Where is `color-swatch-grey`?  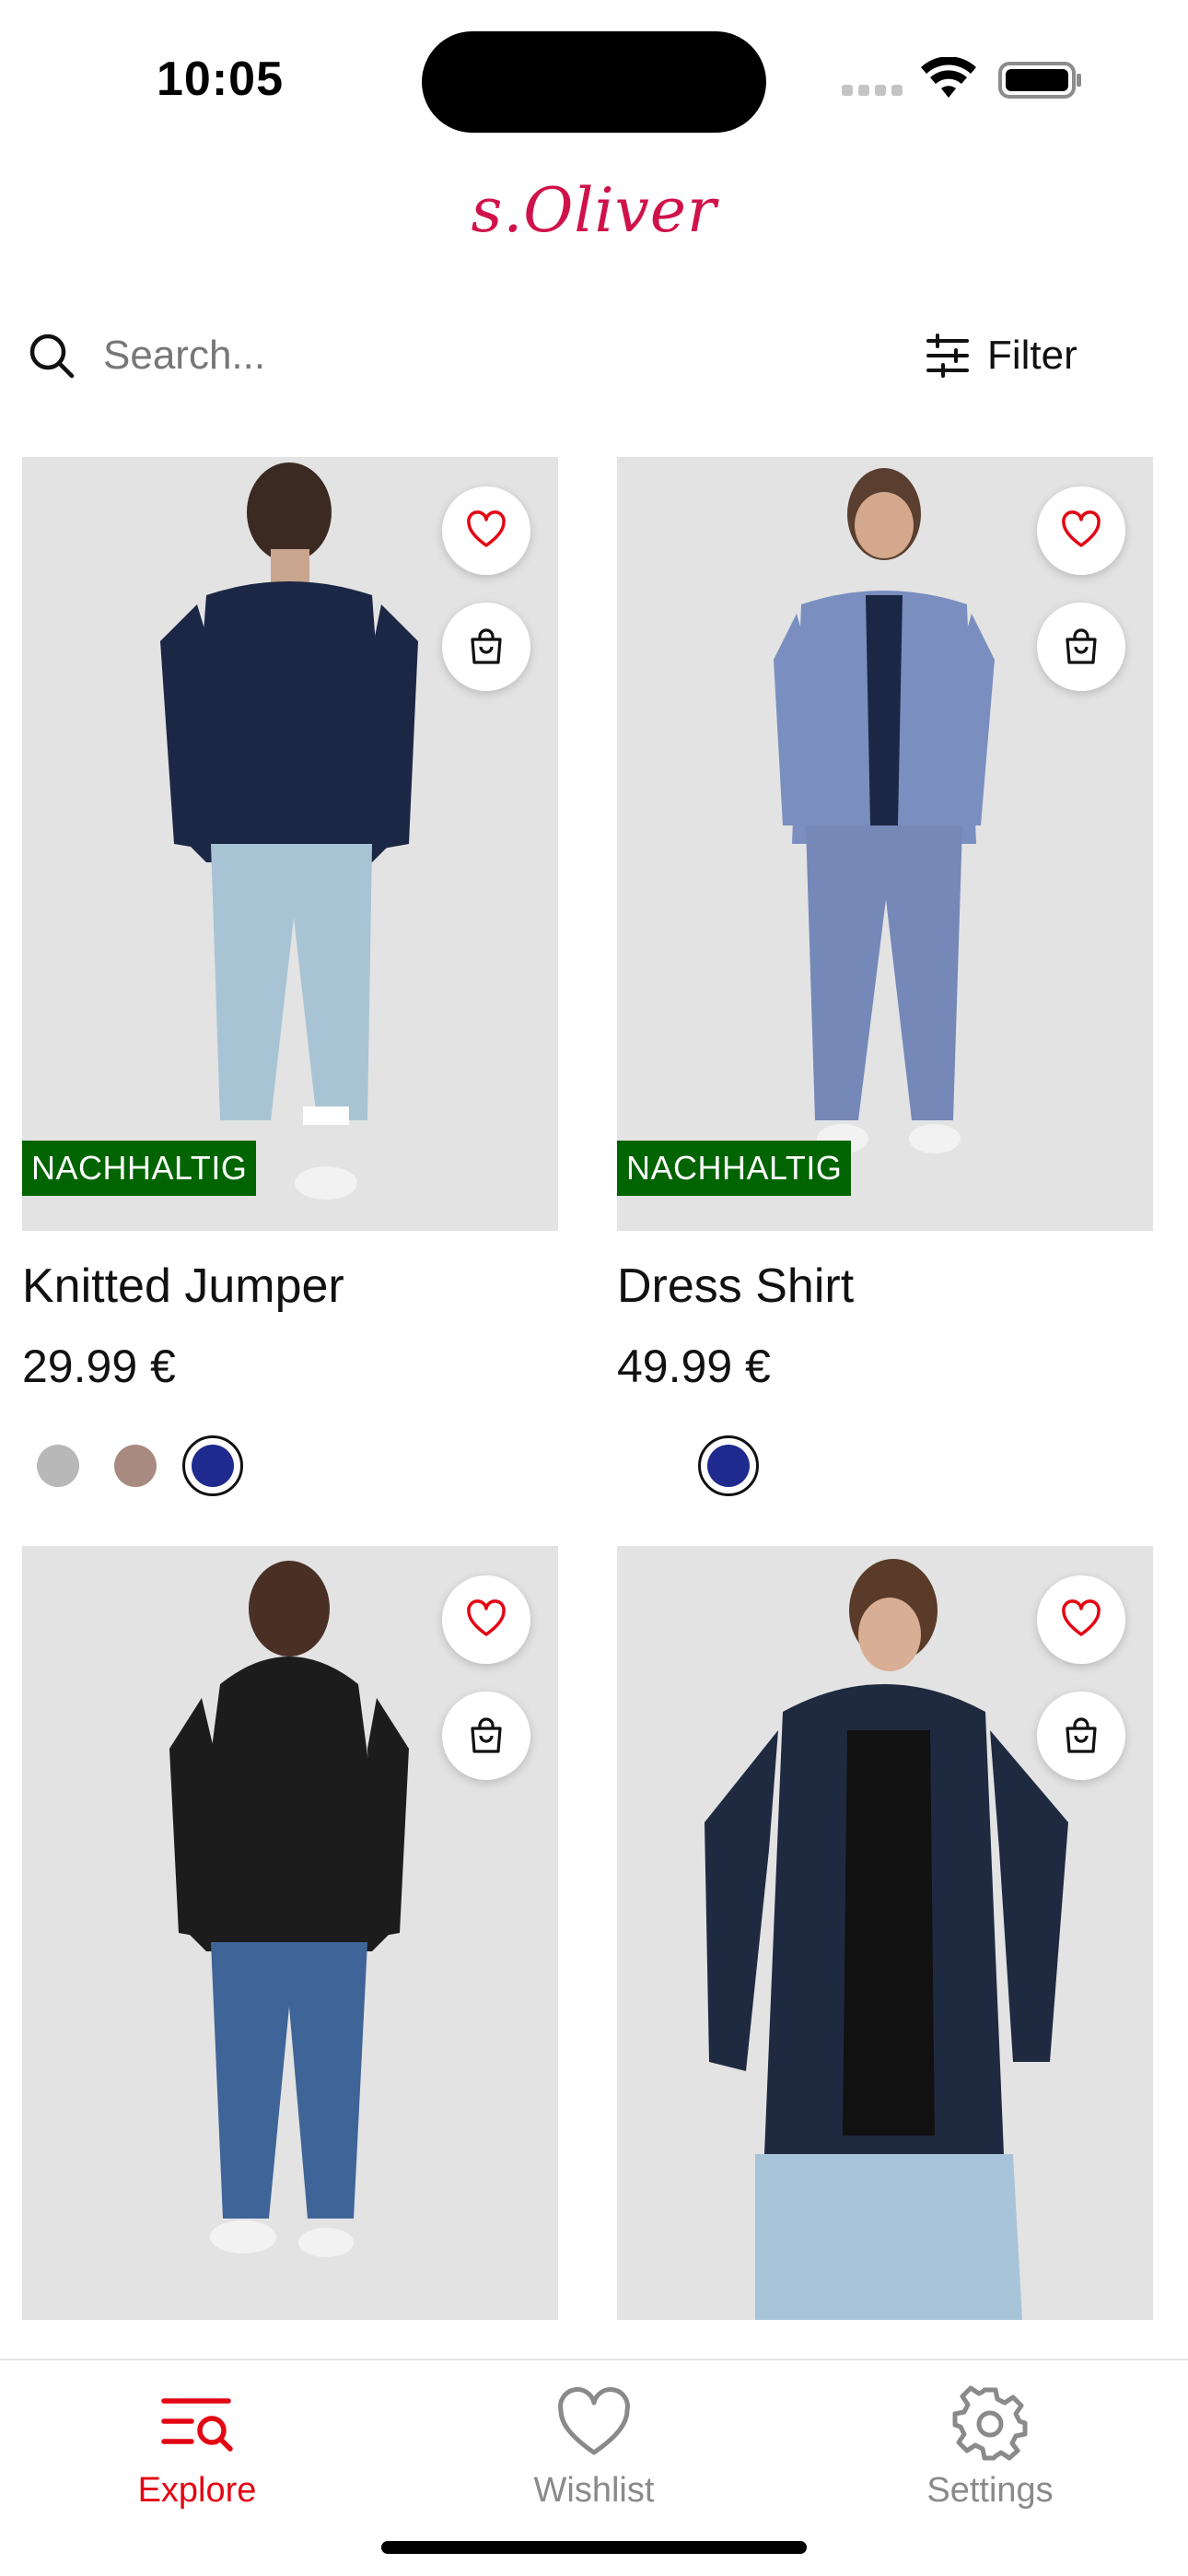
color-swatch-grey is located at coordinates (58, 1466).